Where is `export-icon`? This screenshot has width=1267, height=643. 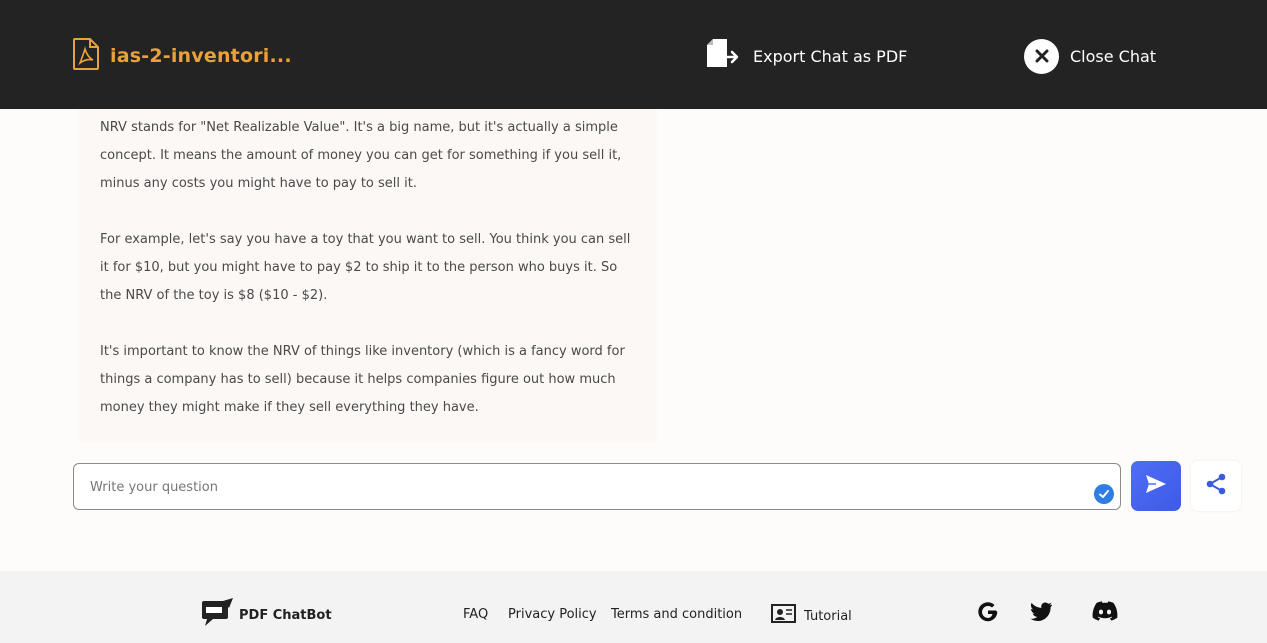
export-icon is located at coordinates (722, 56).